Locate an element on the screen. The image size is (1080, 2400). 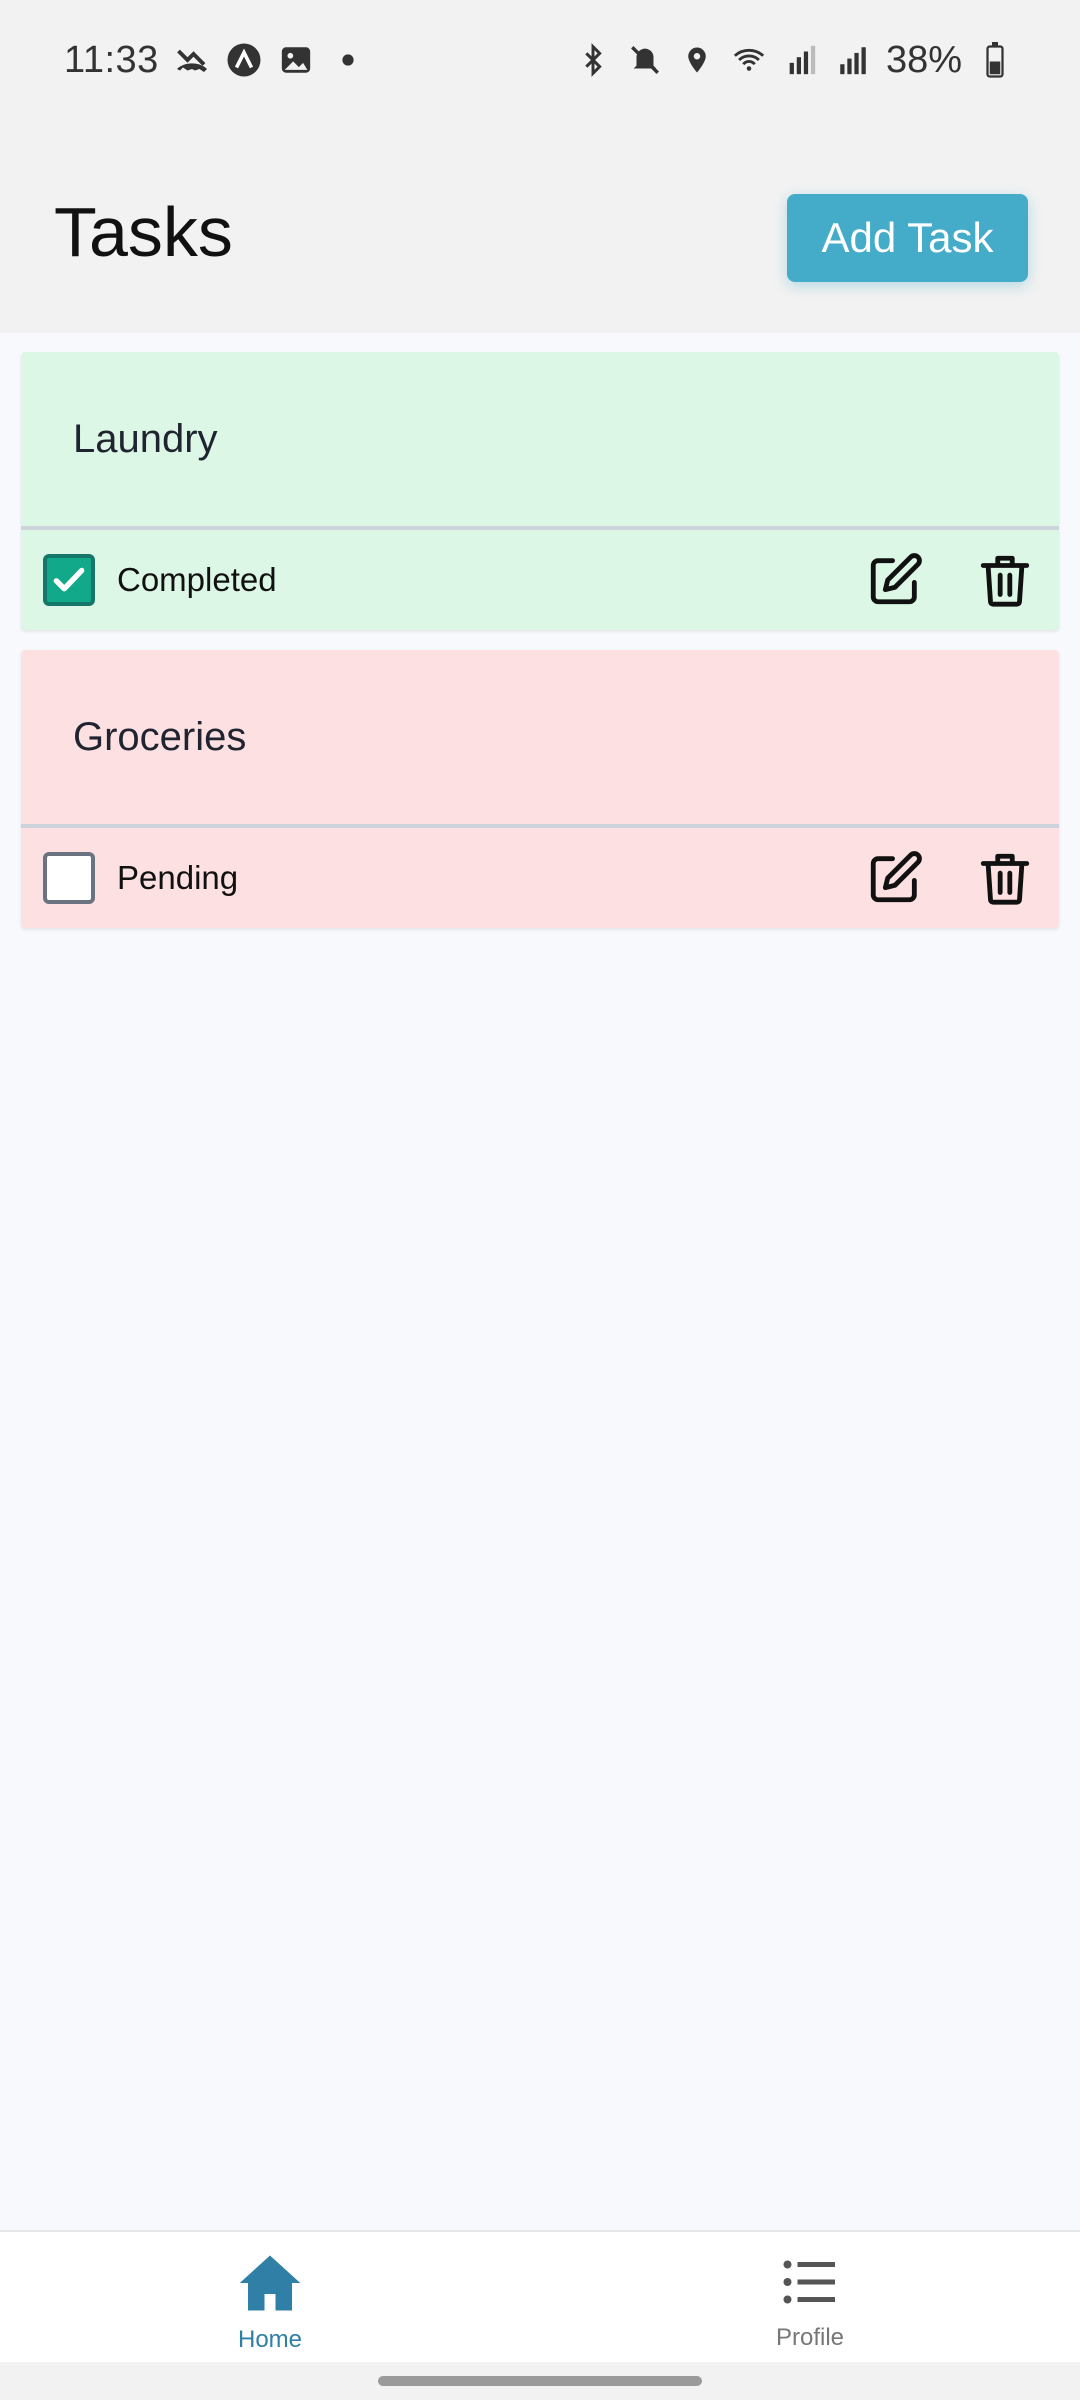
task-title: Laundry is located at coordinates (145, 438).